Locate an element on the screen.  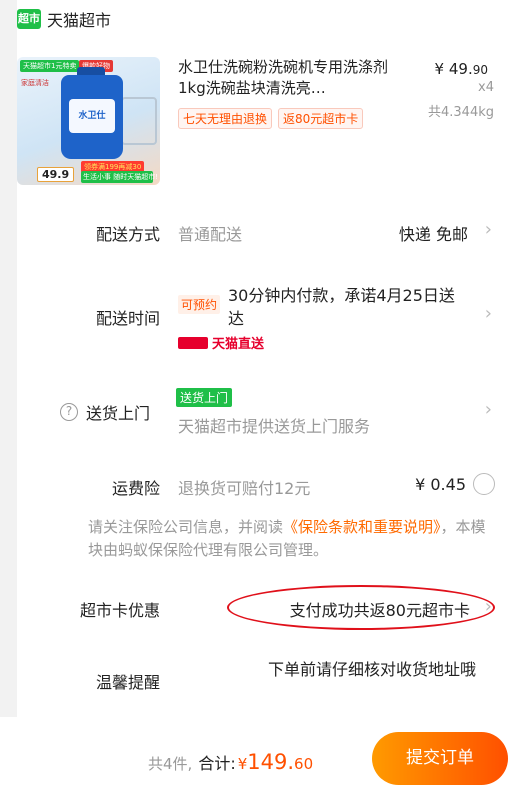
shipping-method-value: 普通配送 is located at coordinates (210, 233).